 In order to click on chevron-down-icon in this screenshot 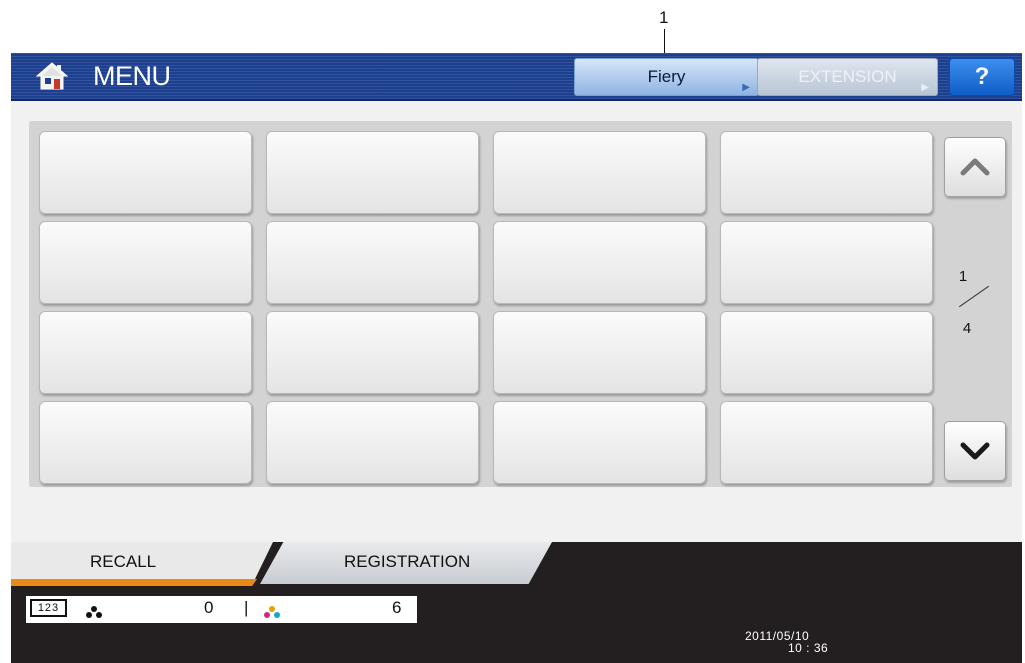, I will do `click(975, 451)`.